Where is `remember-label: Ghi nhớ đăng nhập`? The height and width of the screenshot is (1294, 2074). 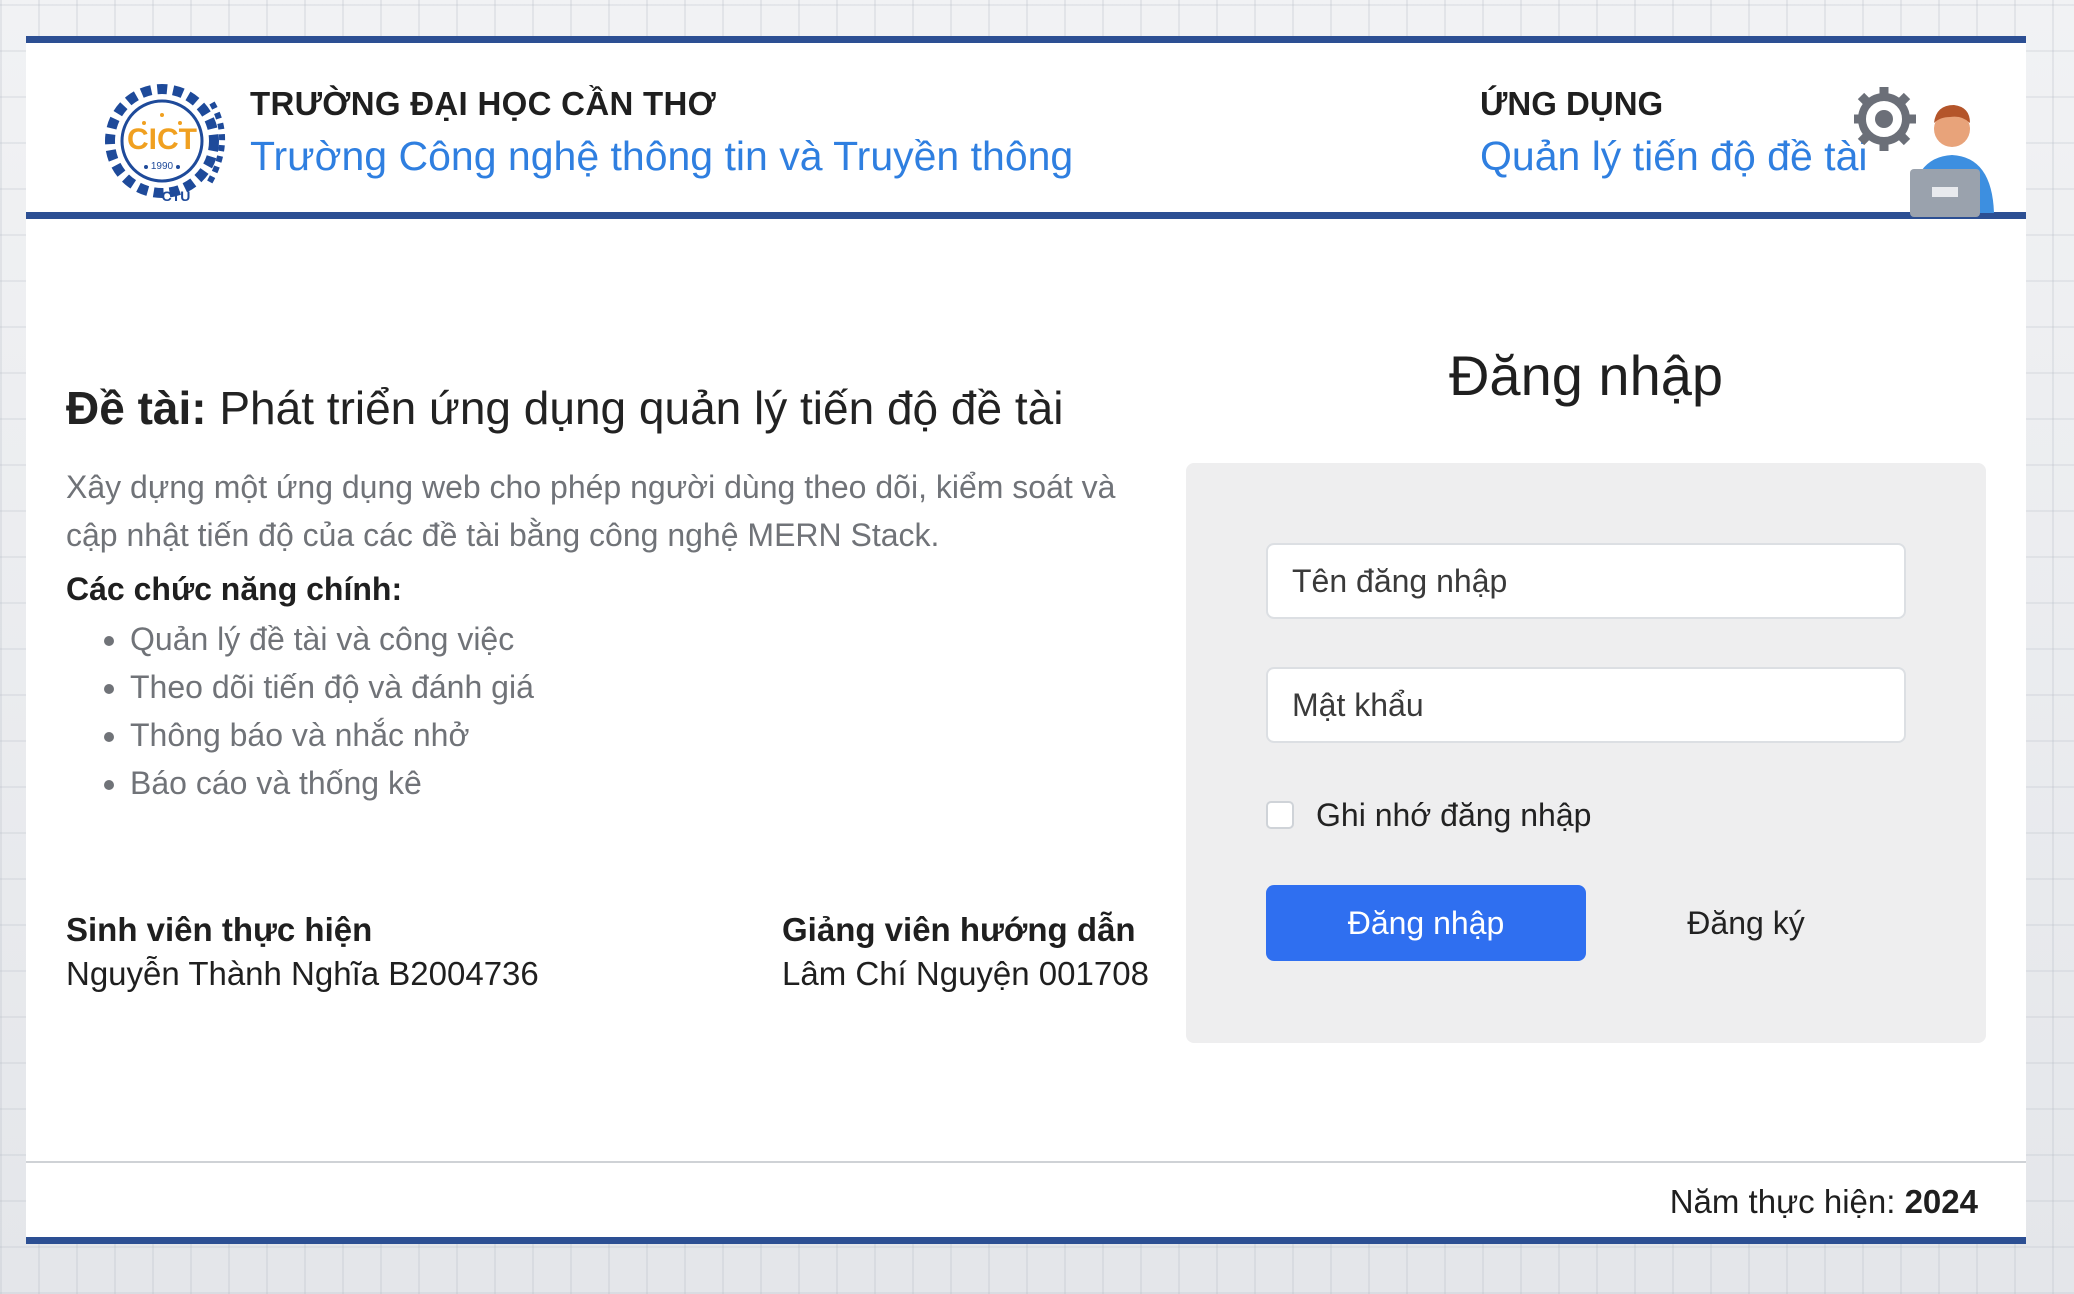
remember-label: Ghi nhớ đăng nhập is located at coordinates (1454, 814).